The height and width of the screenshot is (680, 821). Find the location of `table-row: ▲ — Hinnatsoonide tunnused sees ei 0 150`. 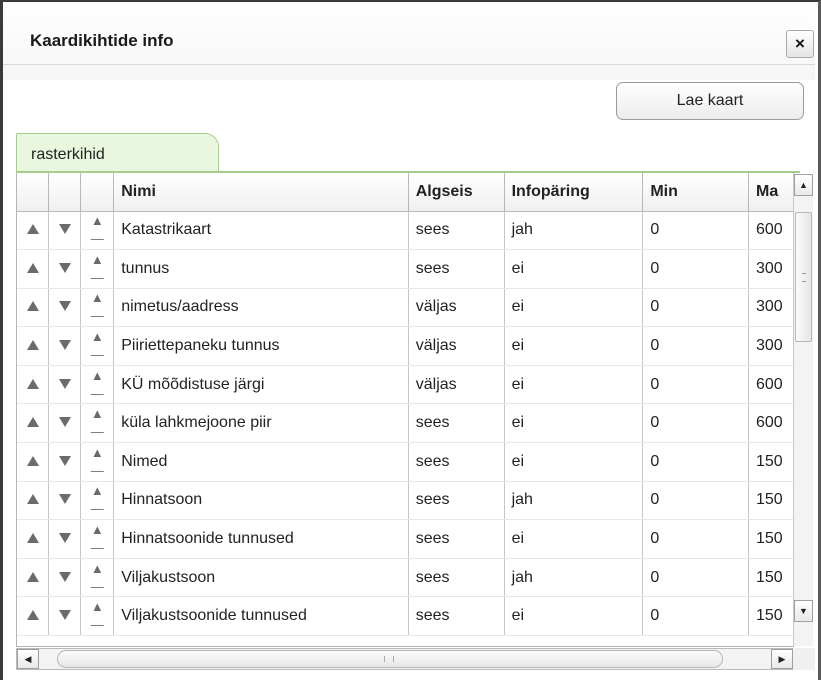

table-row: ▲ — Hinnatsoonide tunnused sees ei 0 150 is located at coordinates (405, 539).